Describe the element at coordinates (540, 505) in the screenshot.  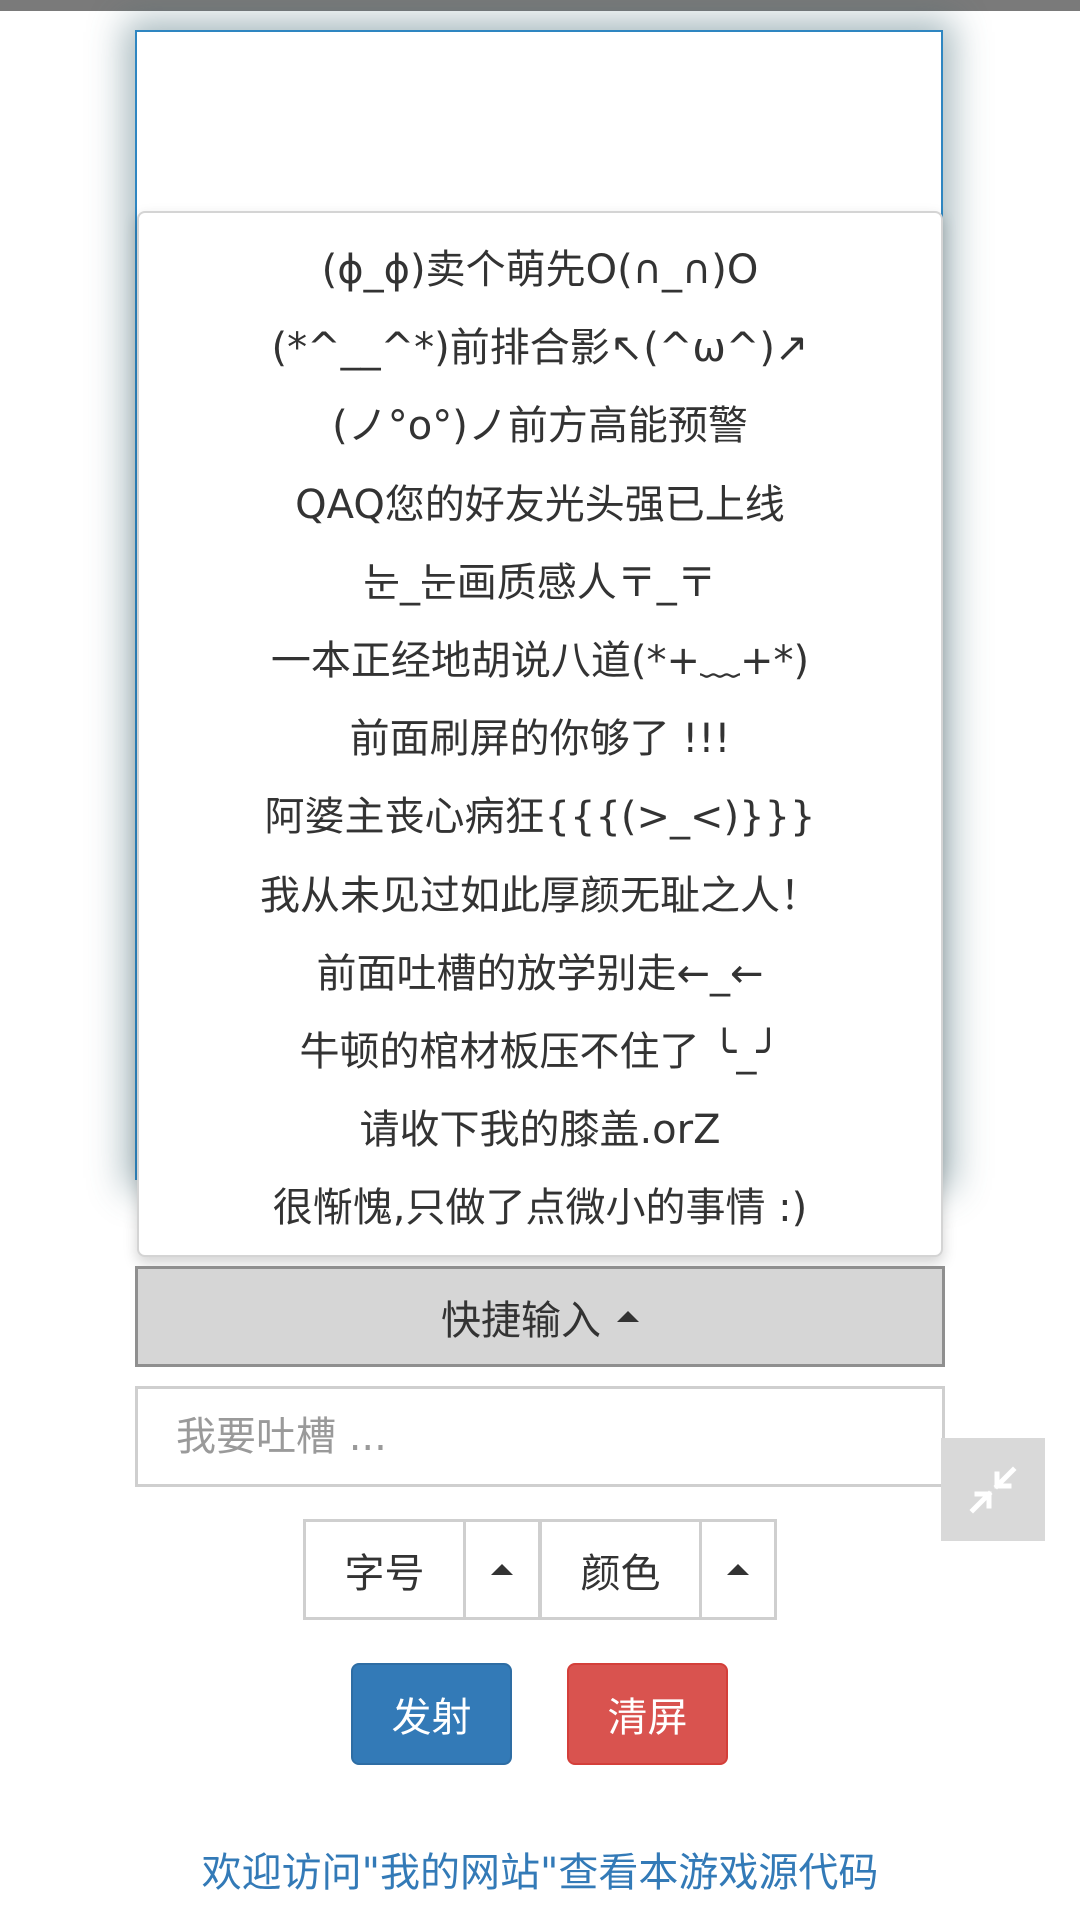
I see `quick-input-item: QAQ您的好友光头强已上线` at that location.